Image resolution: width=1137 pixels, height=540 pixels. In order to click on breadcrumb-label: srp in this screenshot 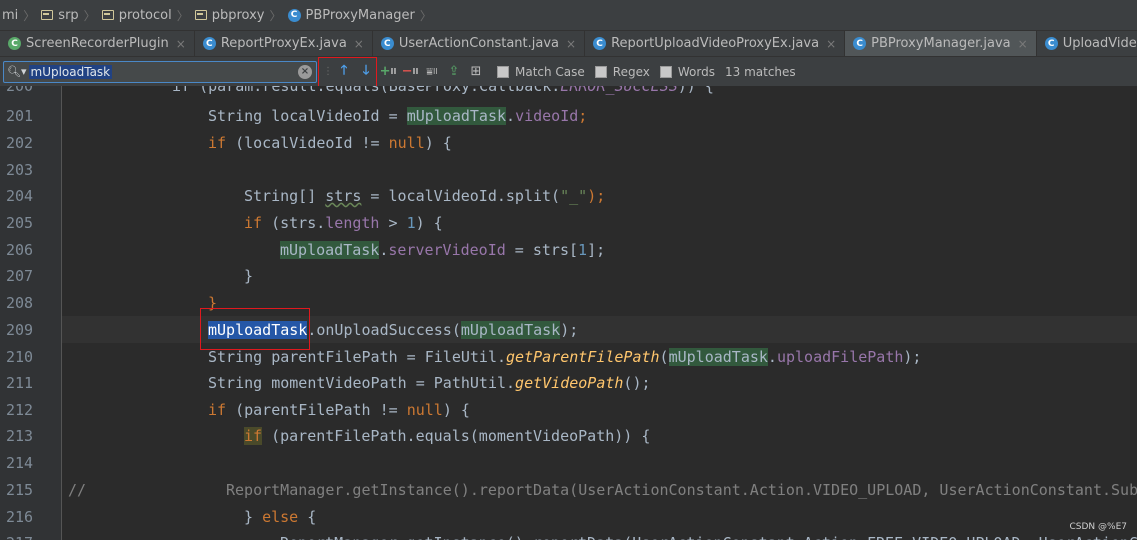, I will do `click(68, 15)`.